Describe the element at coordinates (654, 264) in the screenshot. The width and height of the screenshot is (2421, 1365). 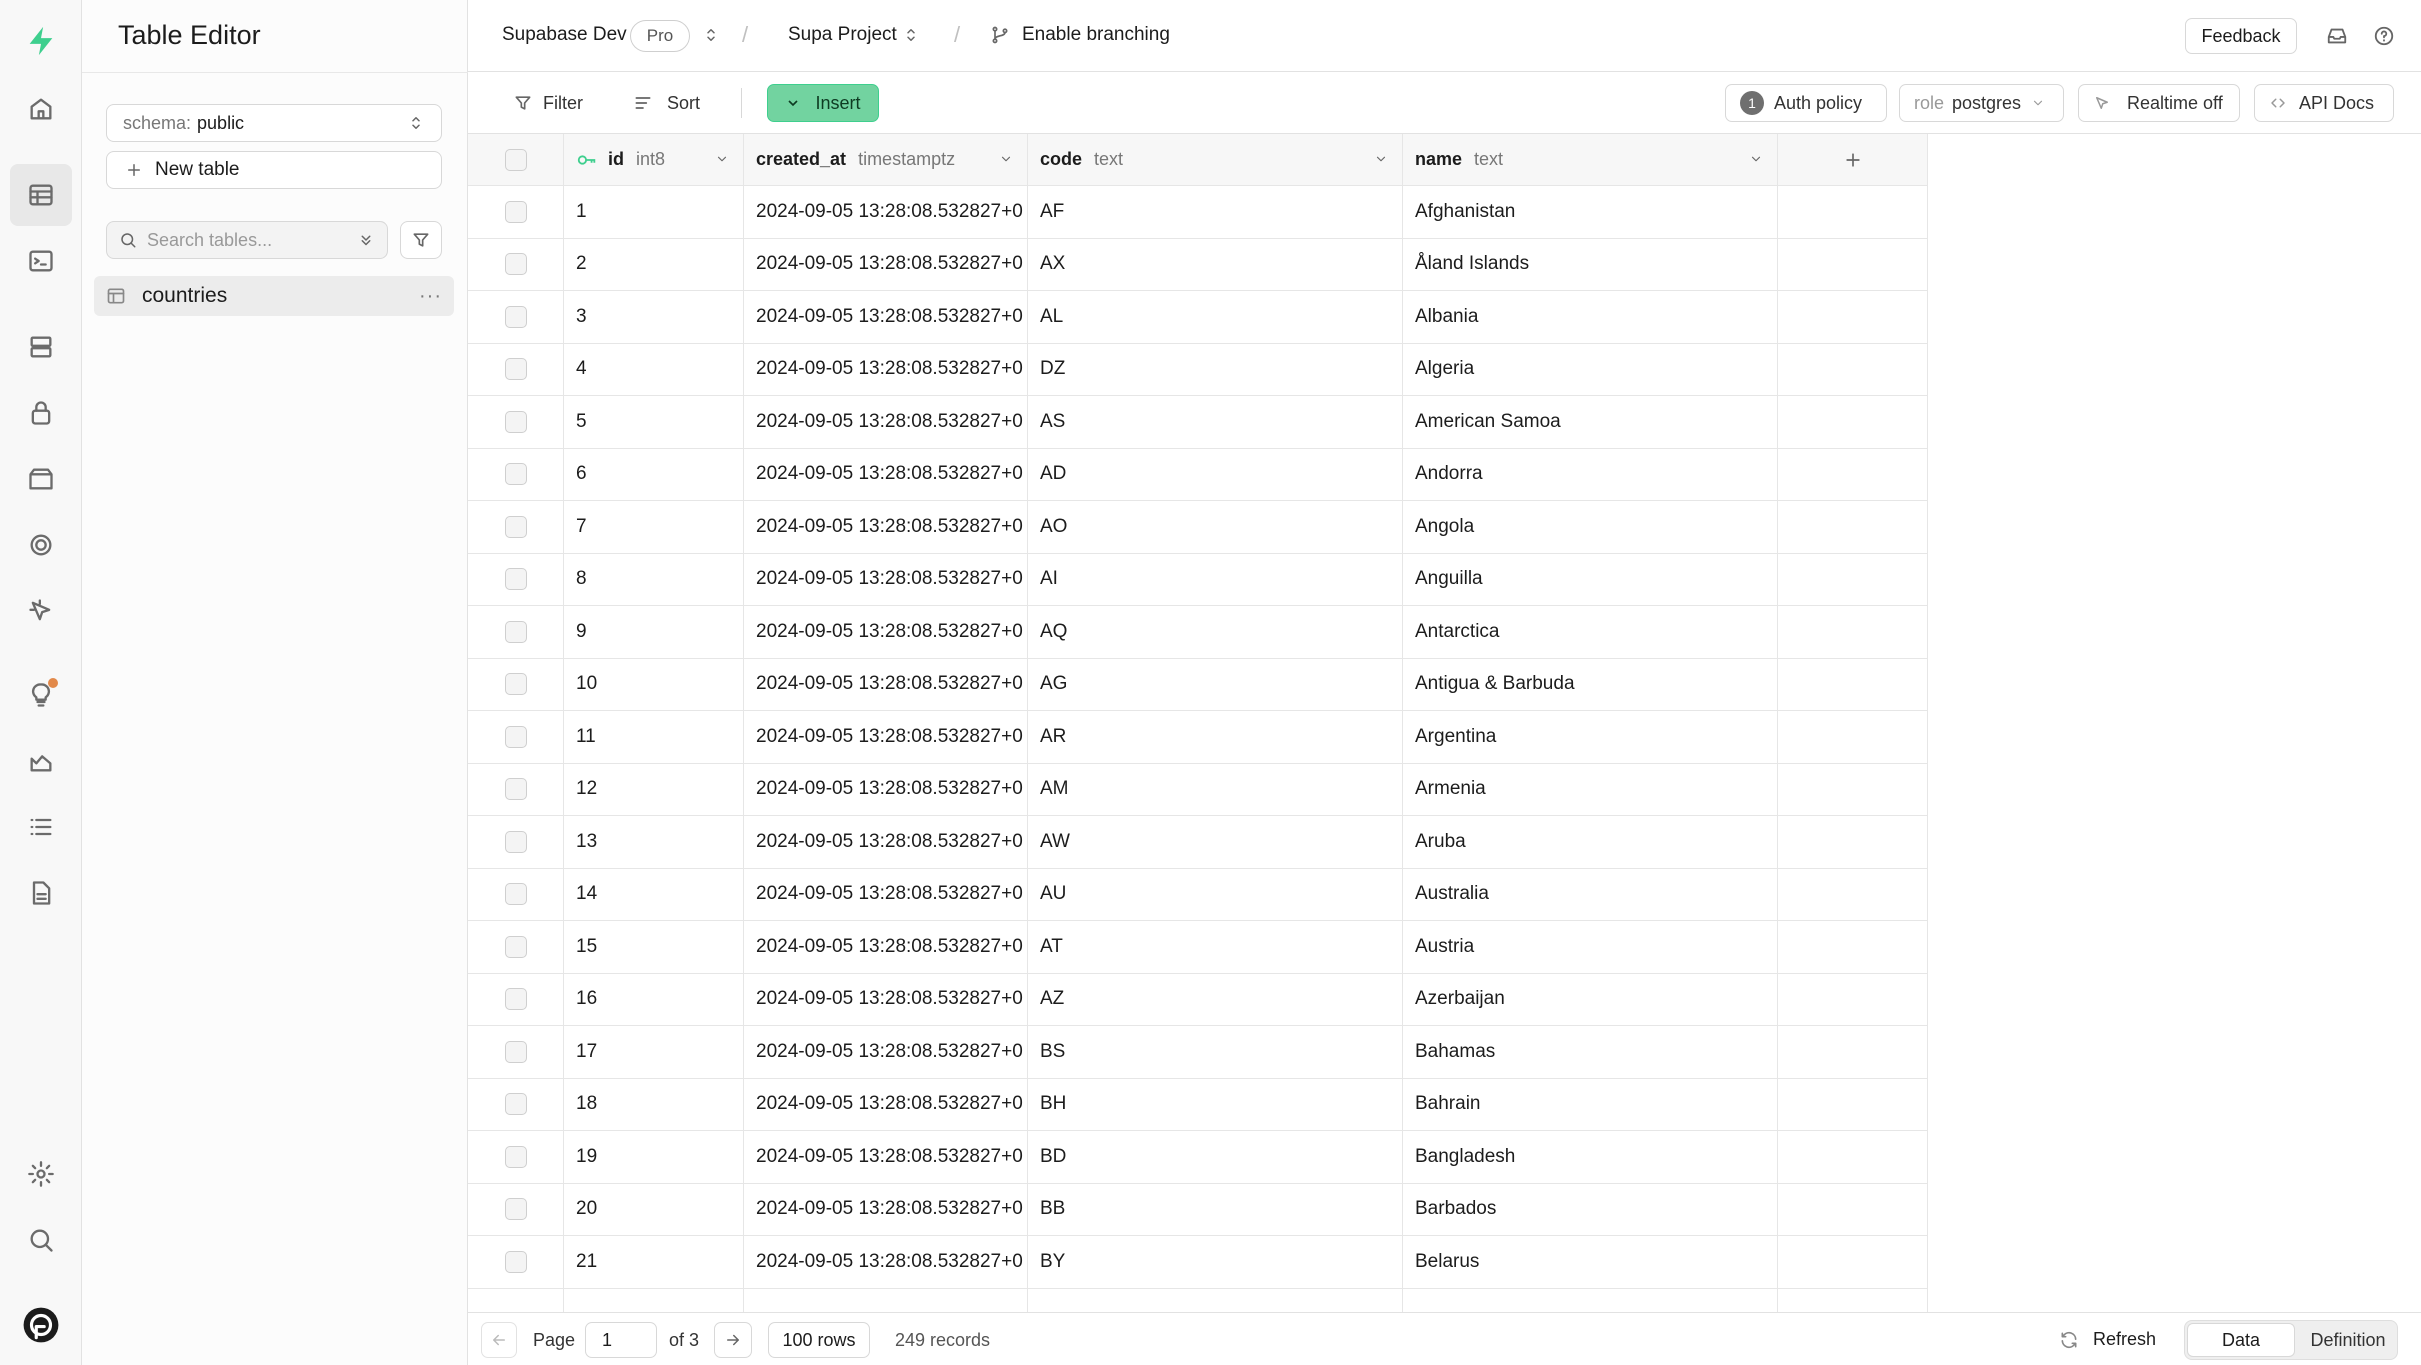
I see `cell-id: 2` at that location.